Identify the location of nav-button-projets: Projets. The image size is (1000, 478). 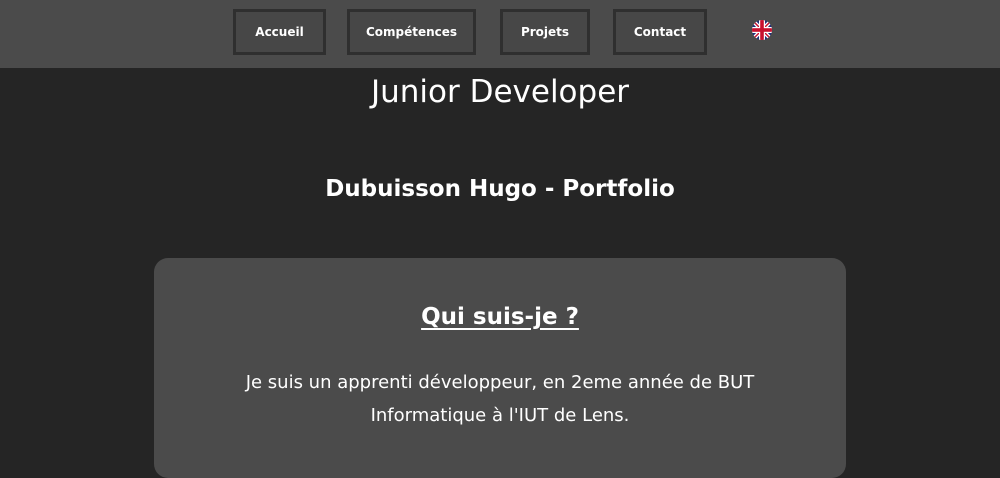
(545, 32).